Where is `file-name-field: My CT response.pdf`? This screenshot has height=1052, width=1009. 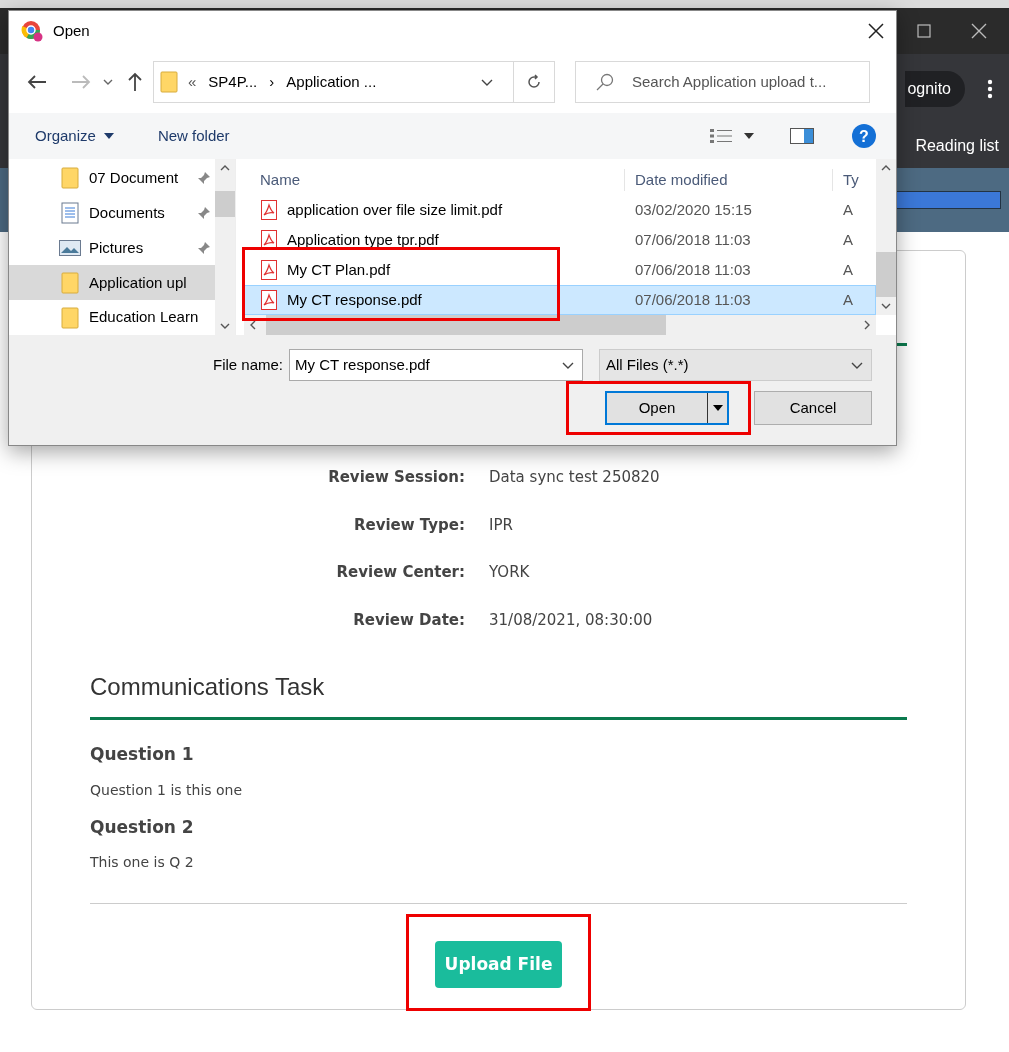
file-name-field: My CT response.pdf is located at coordinates (436, 365).